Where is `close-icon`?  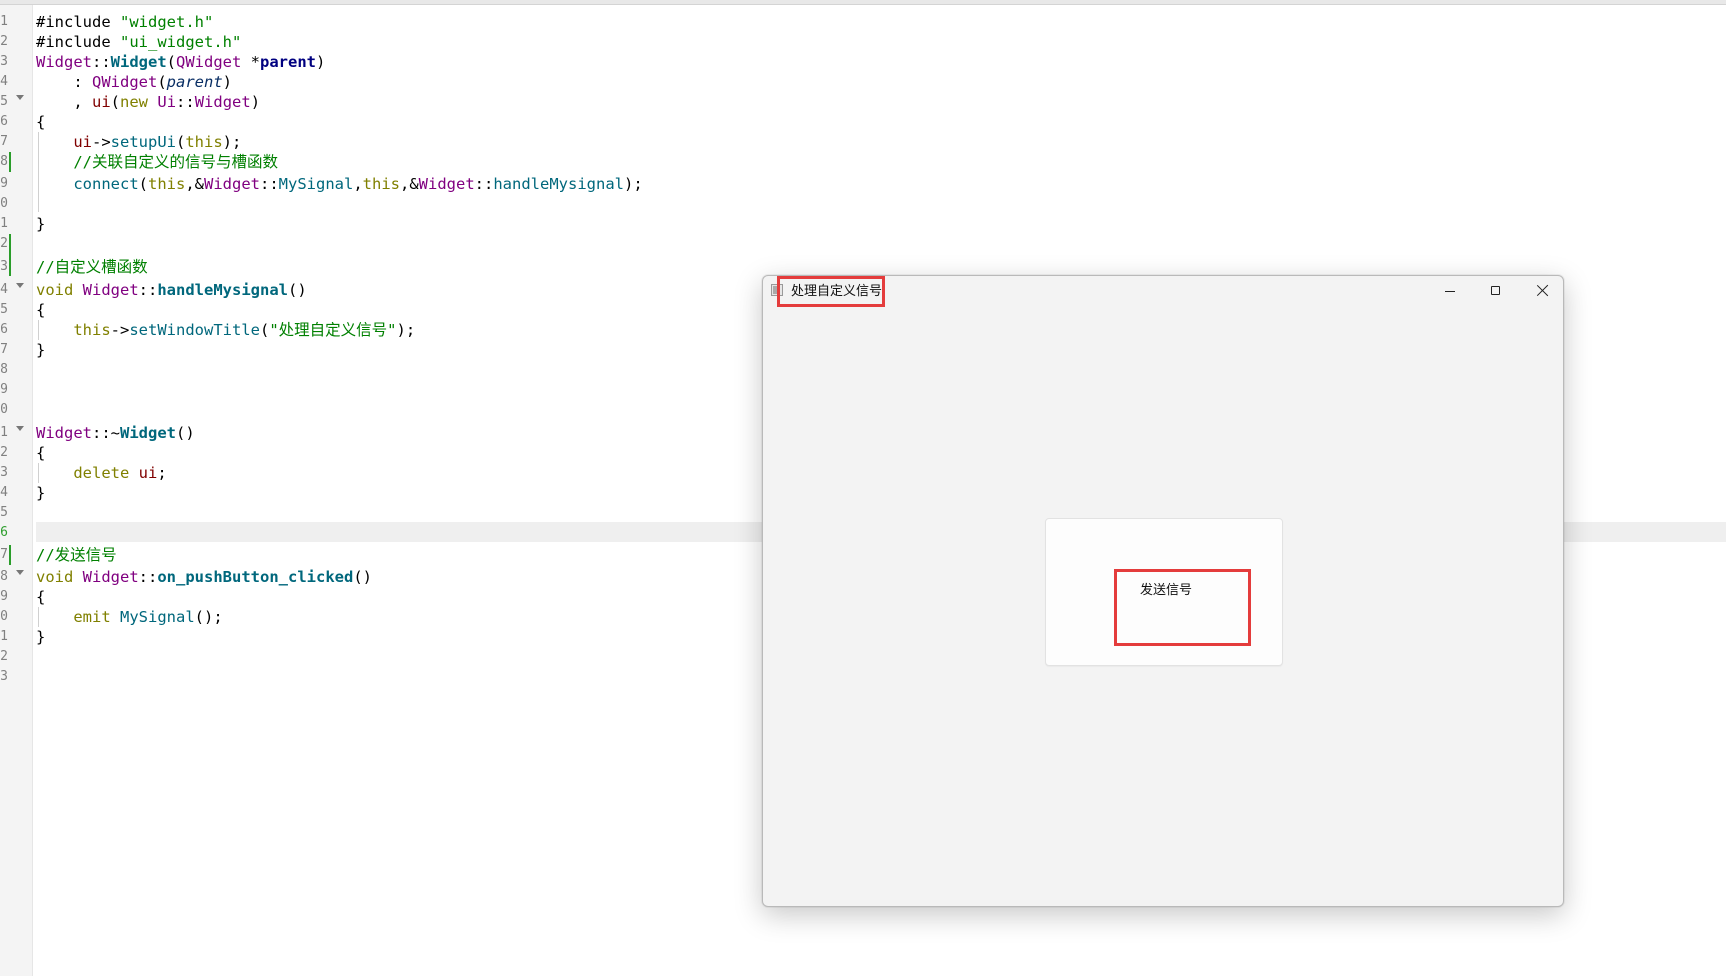
close-icon is located at coordinates (1542, 290).